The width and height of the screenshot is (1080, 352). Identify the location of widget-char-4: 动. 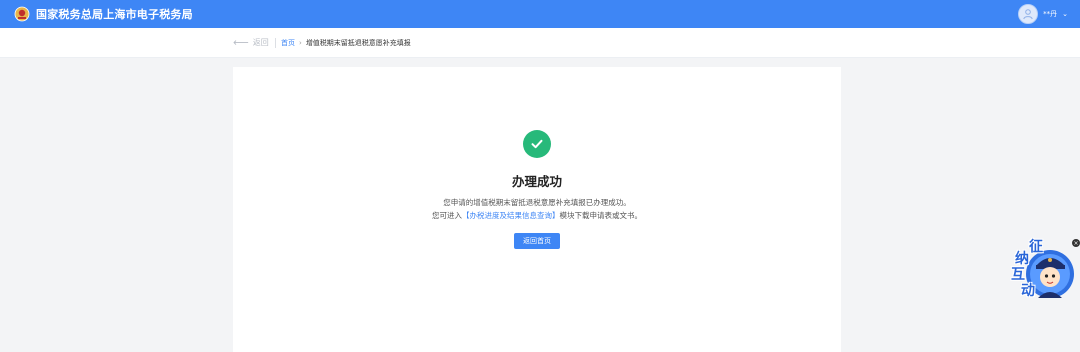
(1028, 291).